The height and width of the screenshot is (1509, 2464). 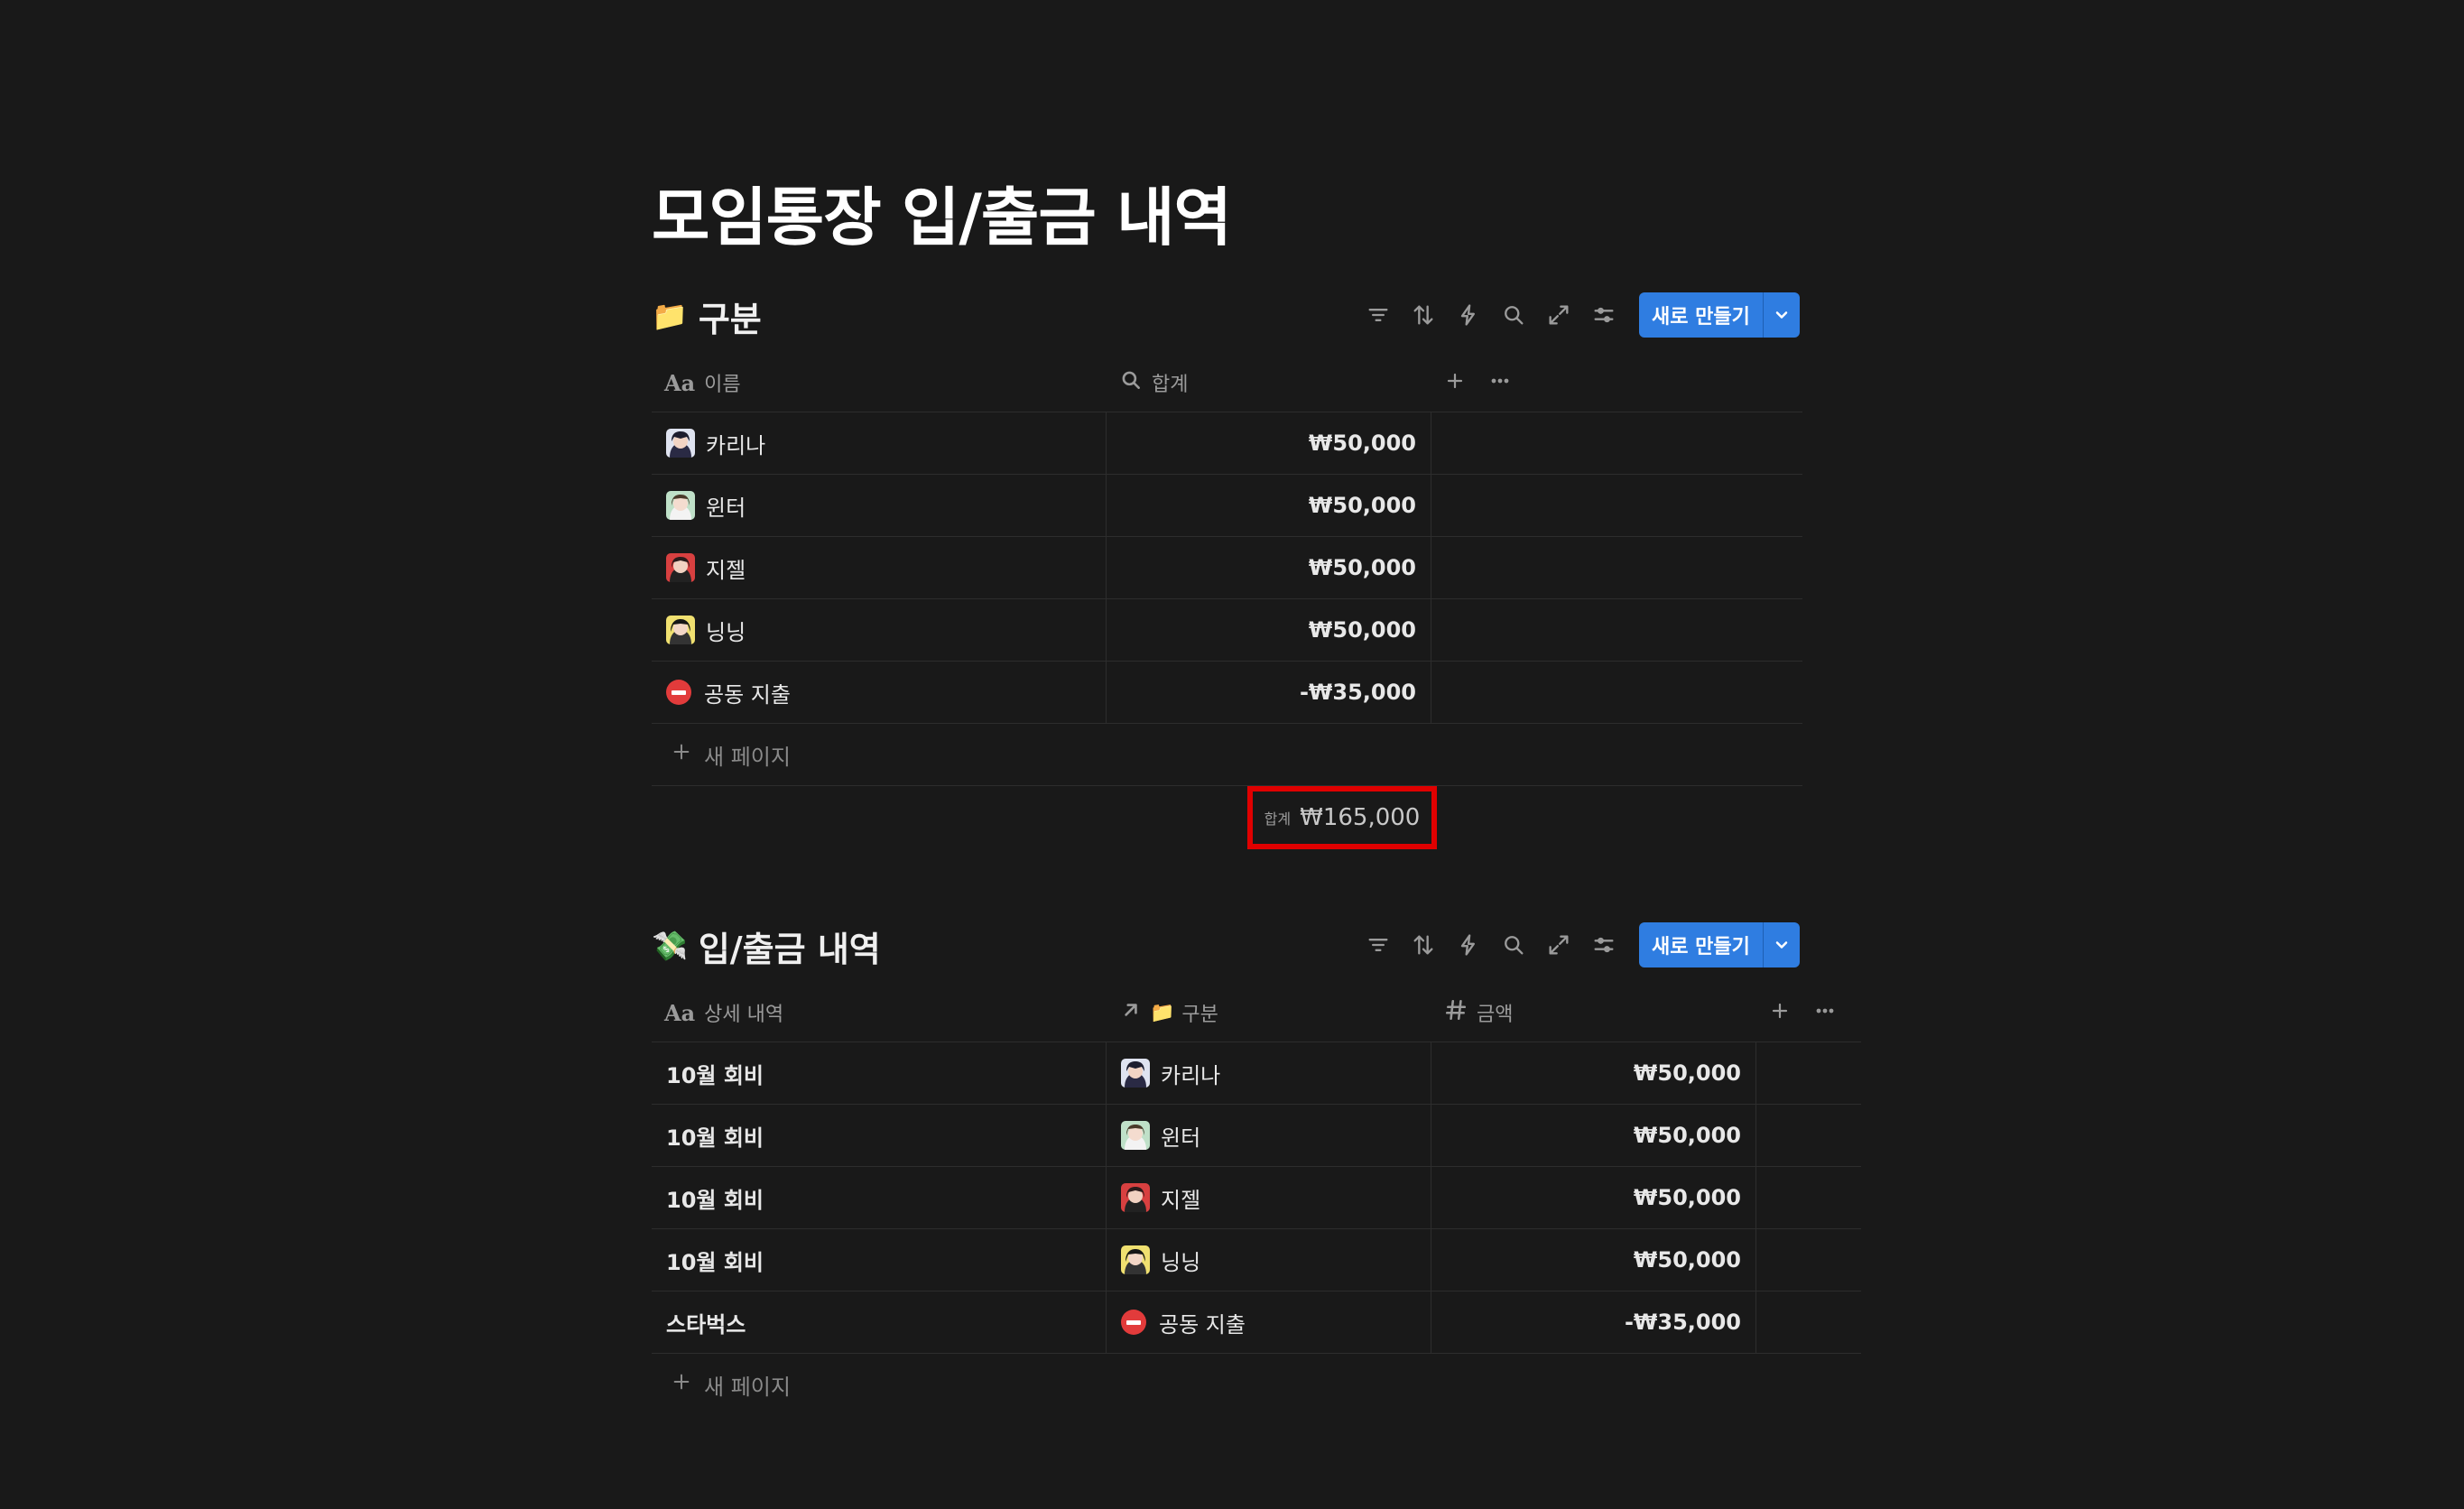 I want to click on page-title: 모임통장 입/출금 내역, so click(x=942, y=218).